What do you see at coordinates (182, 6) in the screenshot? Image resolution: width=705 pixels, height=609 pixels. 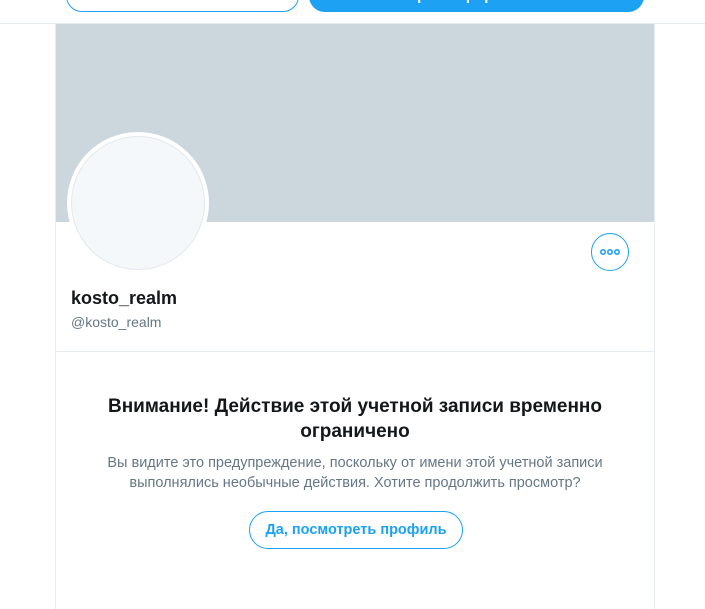 I see `login-button: Войти` at bounding box center [182, 6].